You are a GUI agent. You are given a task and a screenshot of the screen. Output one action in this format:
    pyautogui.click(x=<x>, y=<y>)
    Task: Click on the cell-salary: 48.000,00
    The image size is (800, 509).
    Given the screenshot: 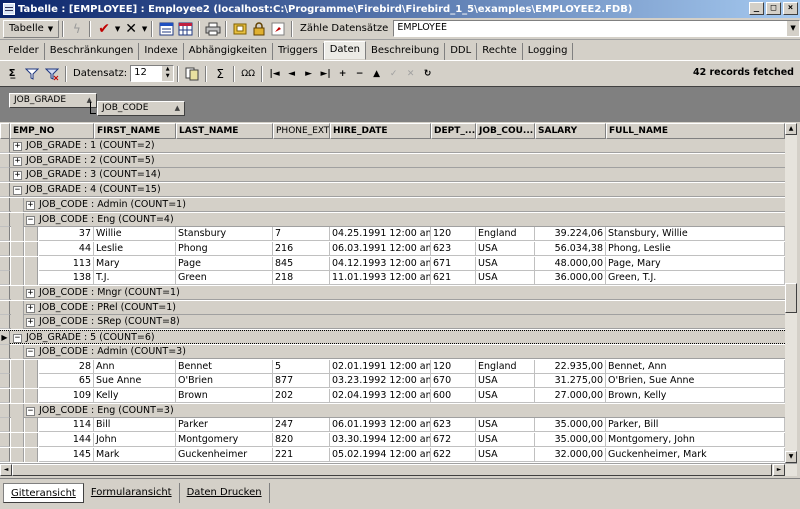 What is the action you would take?
    pyautogui.click(x=570, y=263)
    